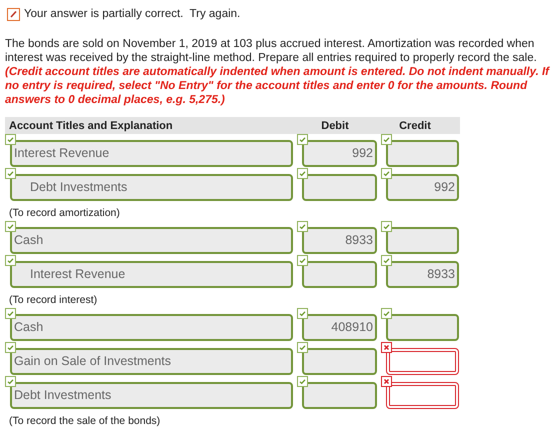 Image resolution: width=560 pixels, height=448 pixels. What do you see at coordinates (339, 240) in the screenshot?
I see `debit-field: 8933` at bounding box center [339, 240].